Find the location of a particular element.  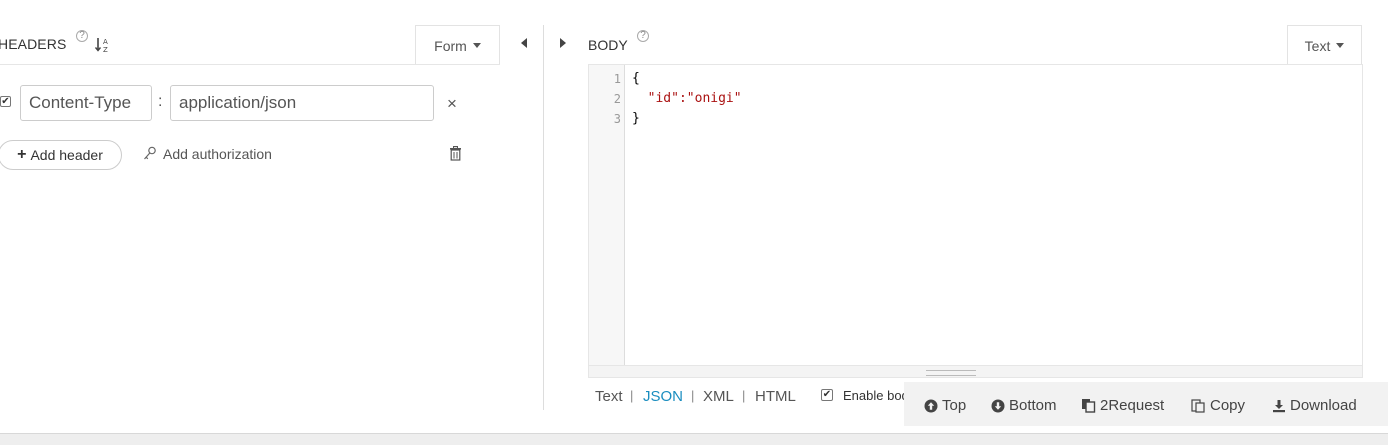

enable-body-checkbox: ✔ is located at coordinates (827, 395).